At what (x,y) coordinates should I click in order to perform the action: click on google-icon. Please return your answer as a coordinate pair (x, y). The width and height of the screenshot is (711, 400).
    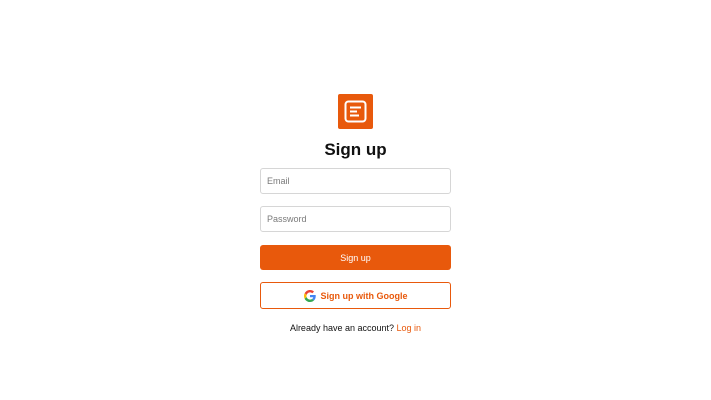
    Looking at the image, I should click on (309, 295).